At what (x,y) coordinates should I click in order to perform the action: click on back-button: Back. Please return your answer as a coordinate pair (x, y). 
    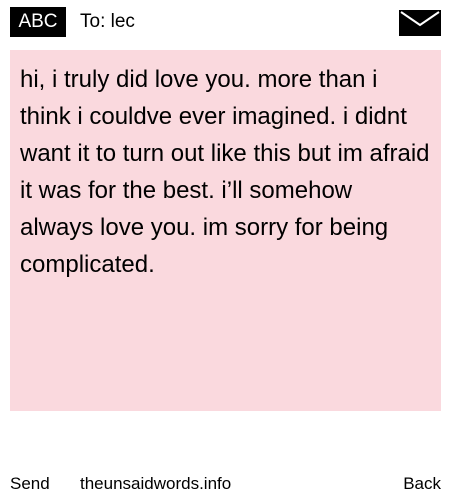
    Looking at the image, I should click on (422, 484).